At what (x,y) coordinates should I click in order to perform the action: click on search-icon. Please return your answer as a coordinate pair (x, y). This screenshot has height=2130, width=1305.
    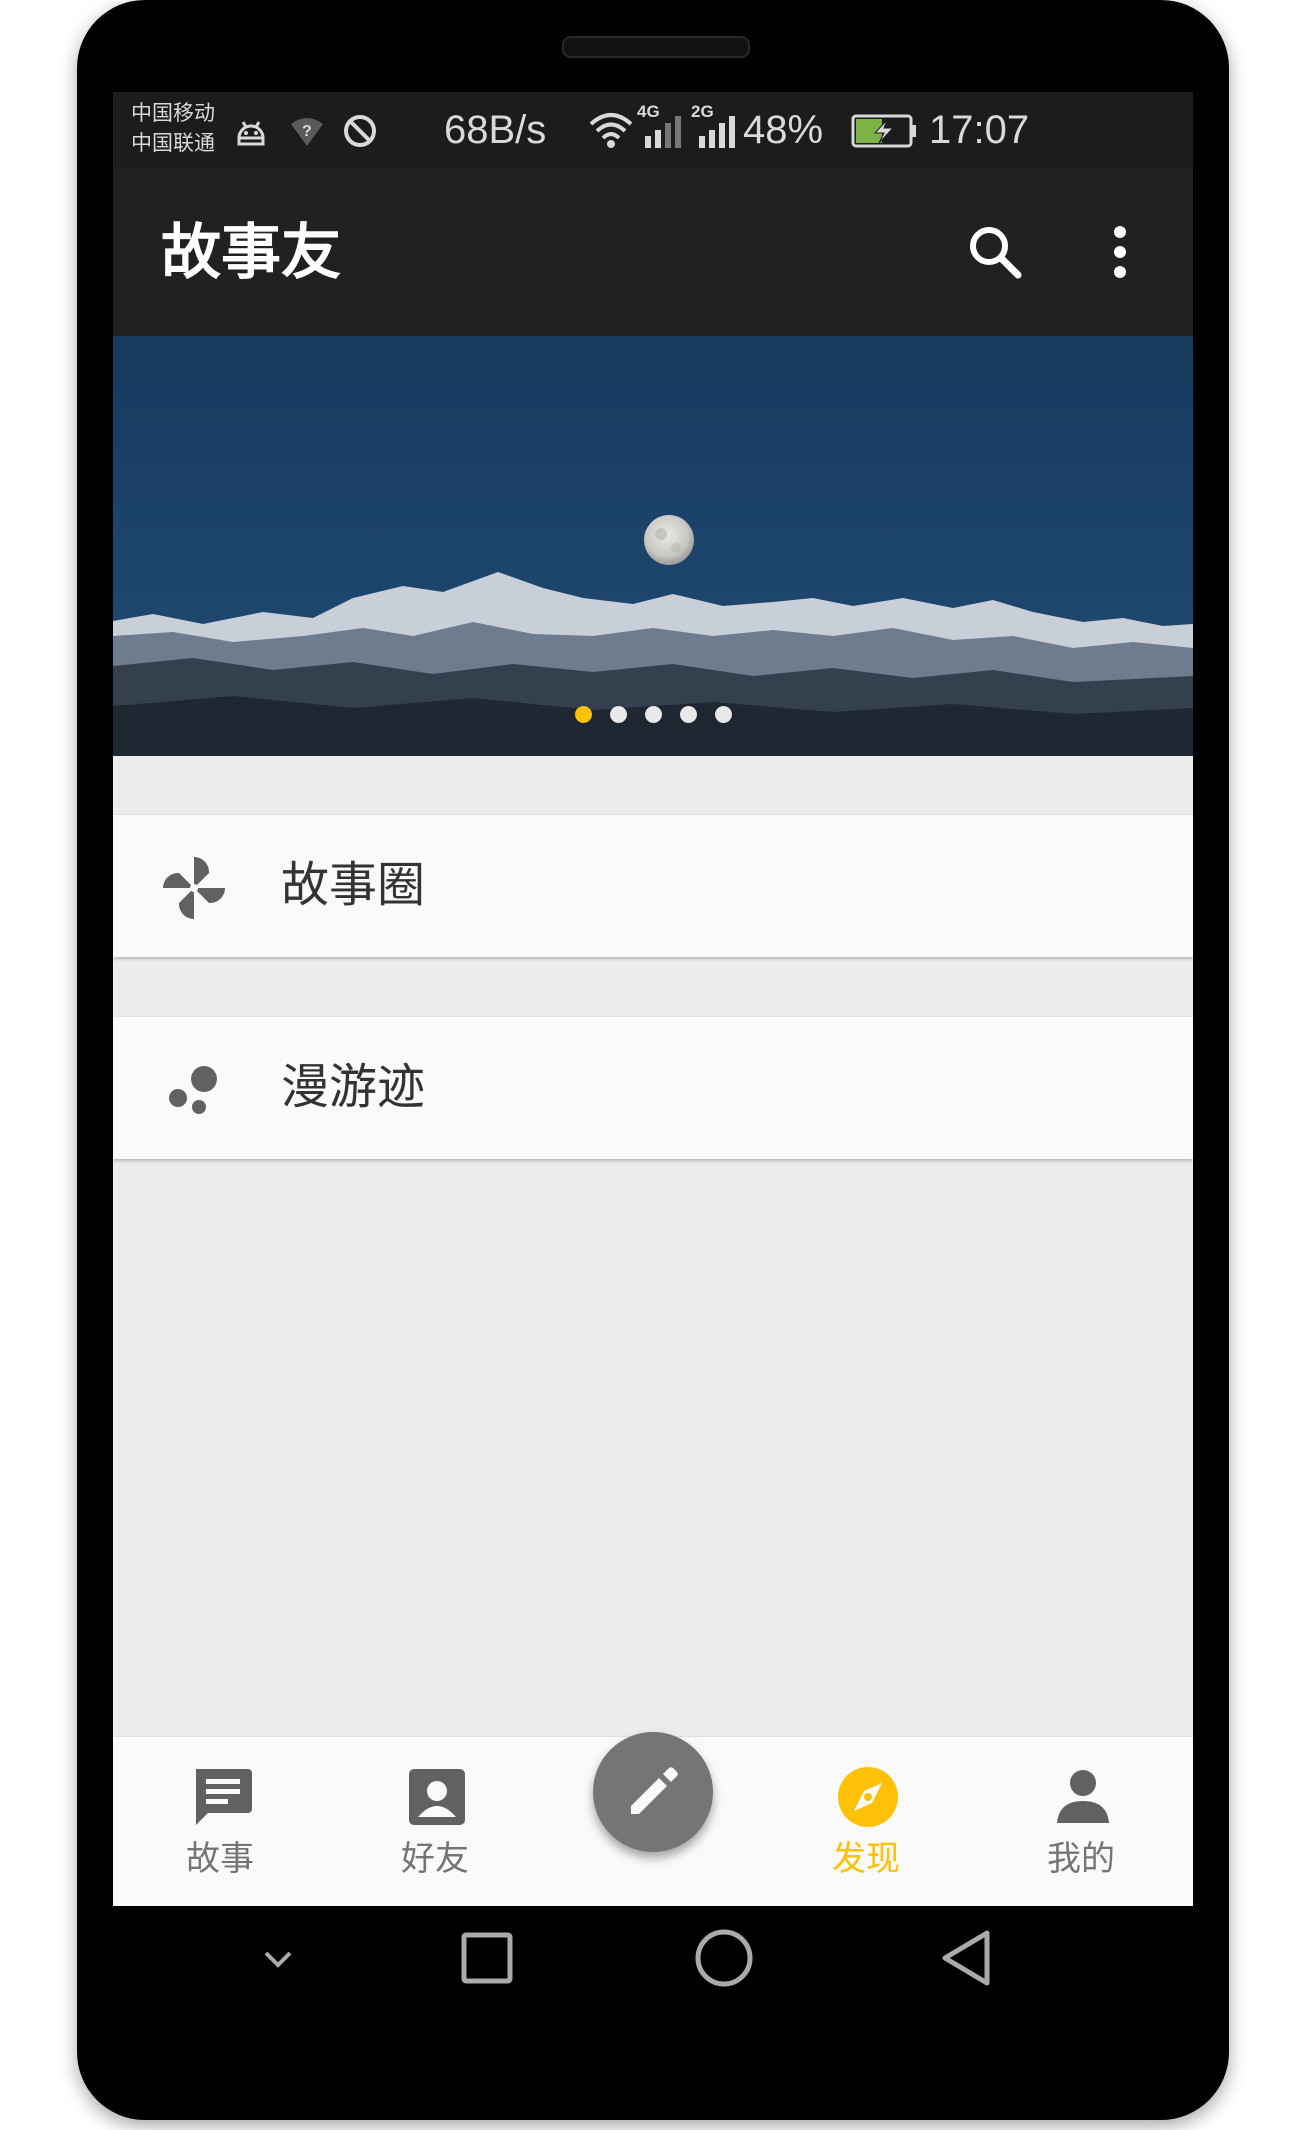
    Looking at the image, I should click on (996, 253).